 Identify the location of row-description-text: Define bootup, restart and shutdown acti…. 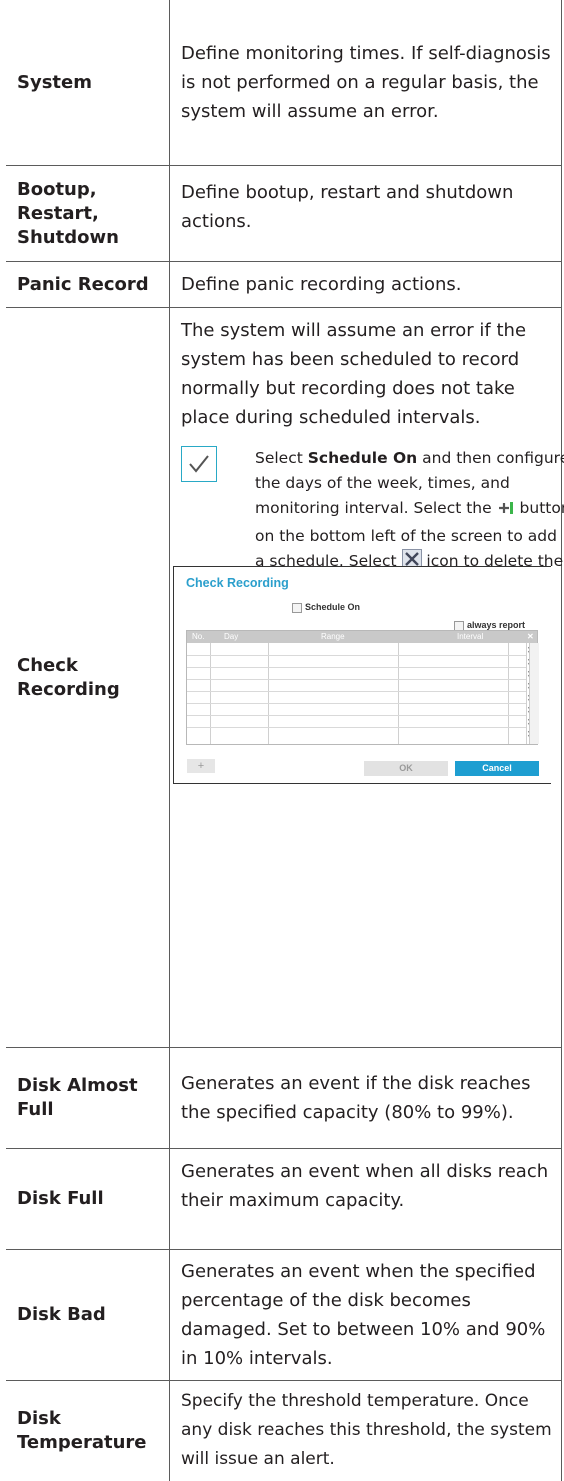
(347, 207).